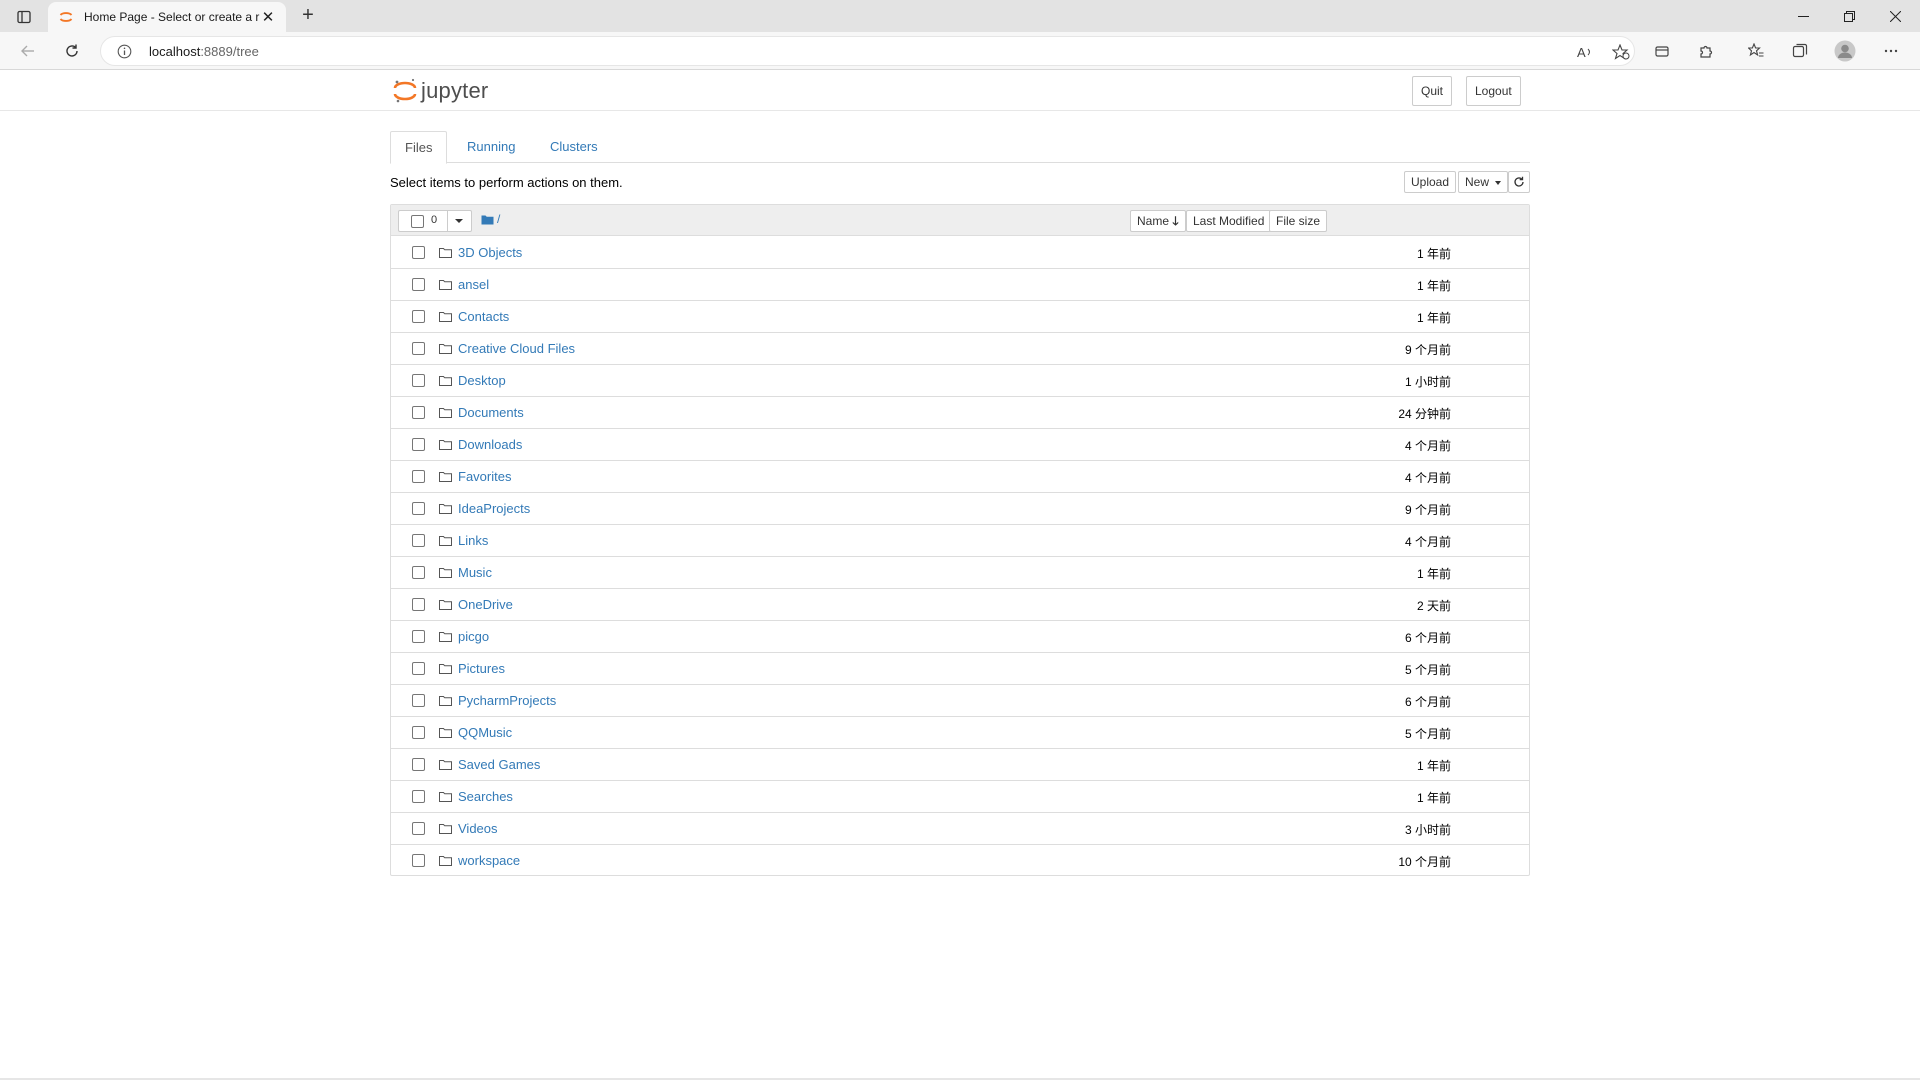 The width and height of the screenshot is (1920, 1080). I want to click on quit-button: Quit, so click(1432, 91).